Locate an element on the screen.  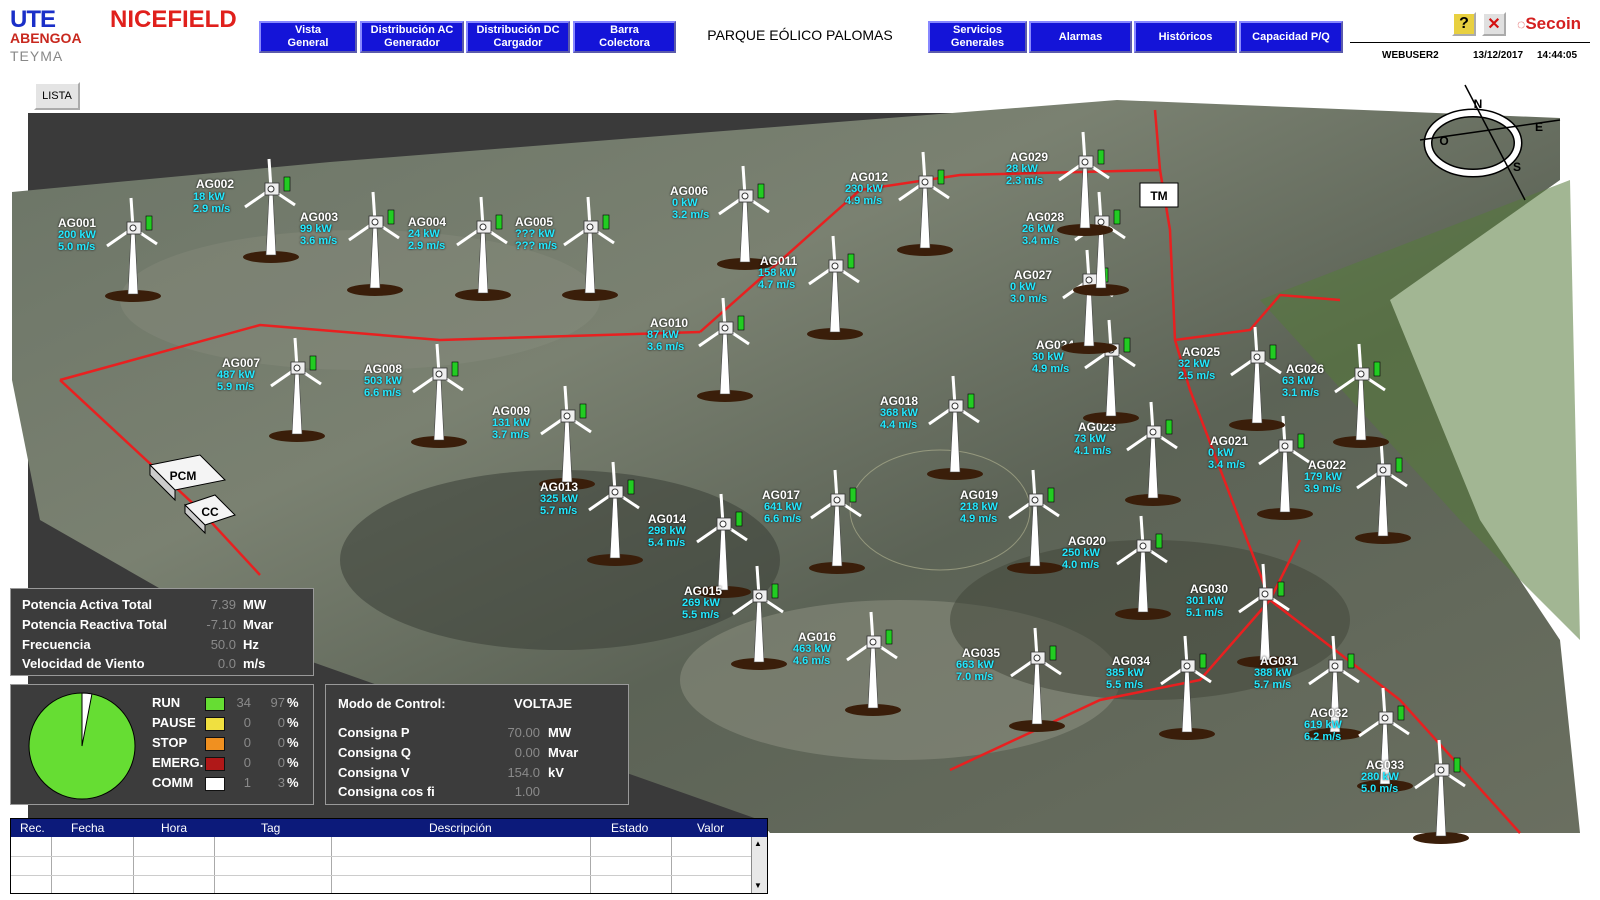
status-label: COMM is located at coordinates (173, 782).